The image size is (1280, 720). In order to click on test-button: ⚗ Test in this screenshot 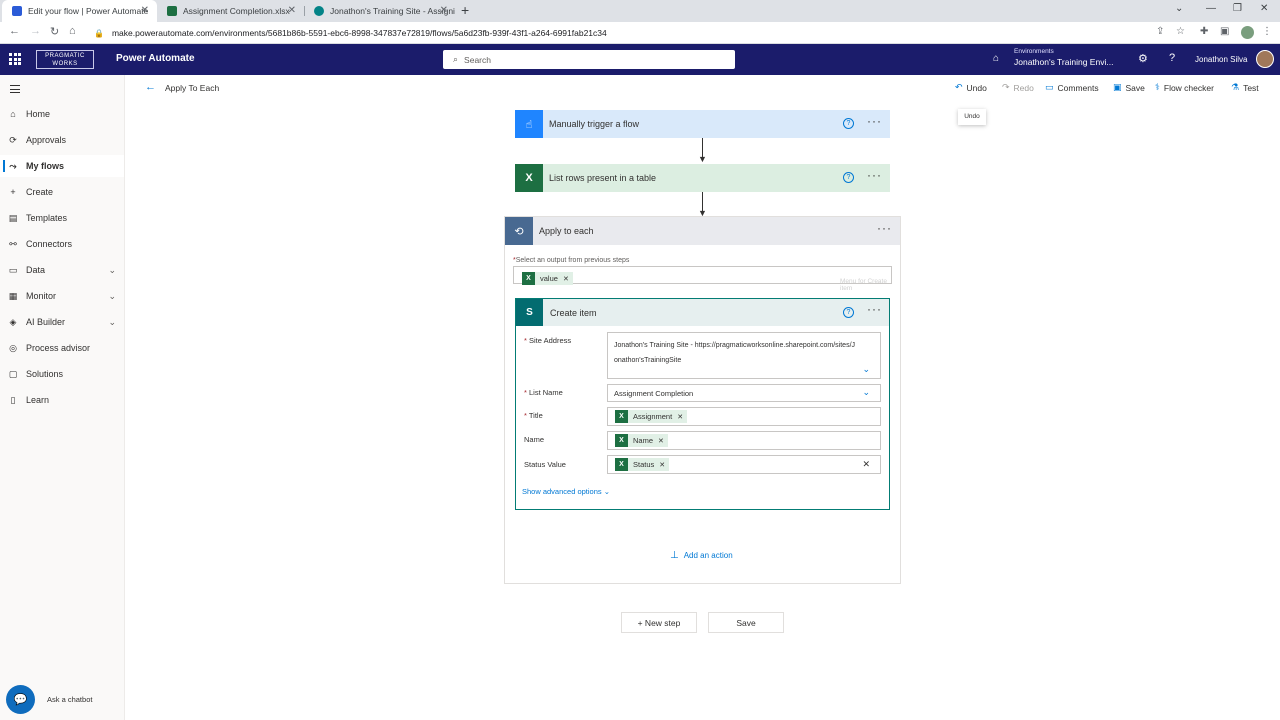, I will do `click(1245, 87)`.